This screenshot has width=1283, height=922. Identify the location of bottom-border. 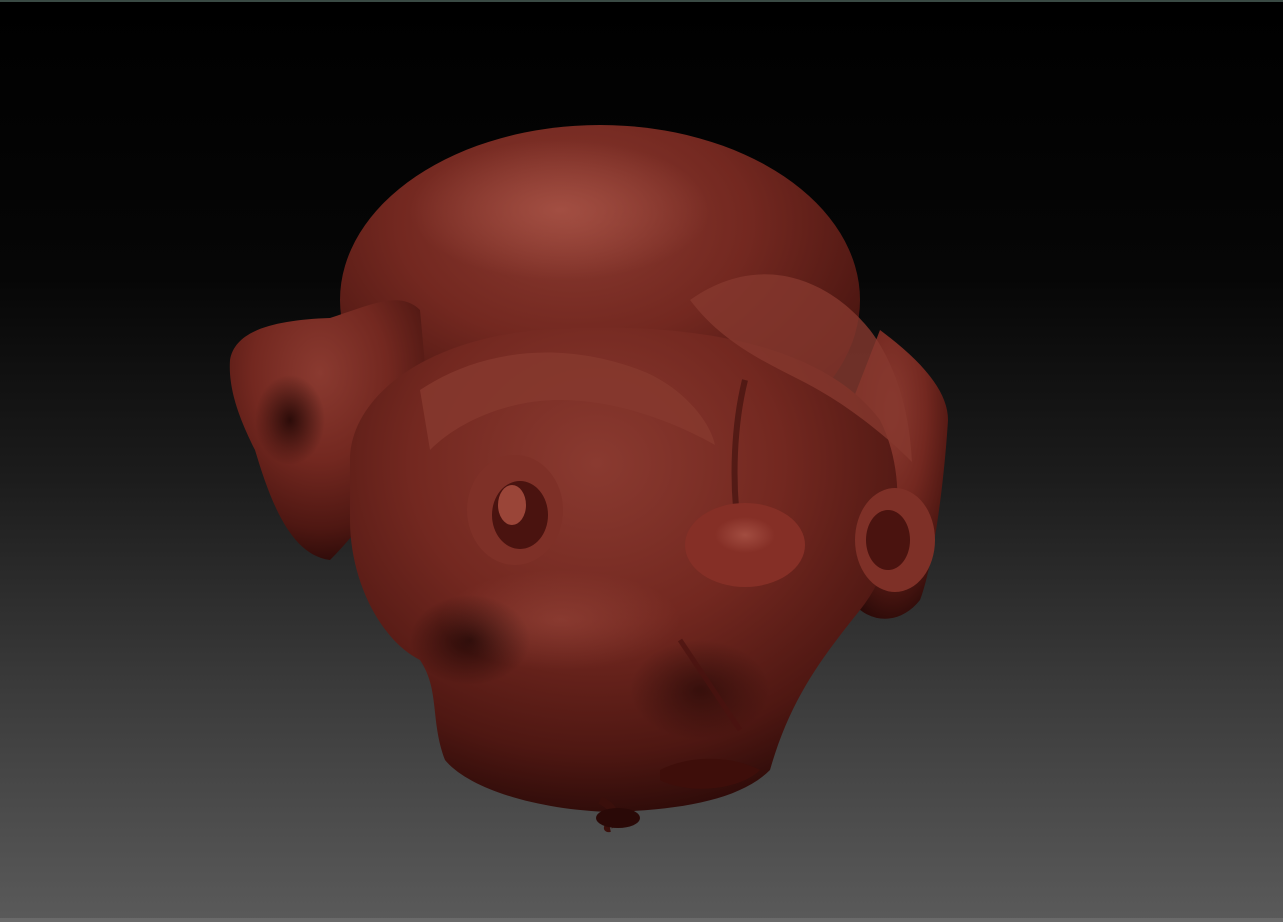
(641, 920).